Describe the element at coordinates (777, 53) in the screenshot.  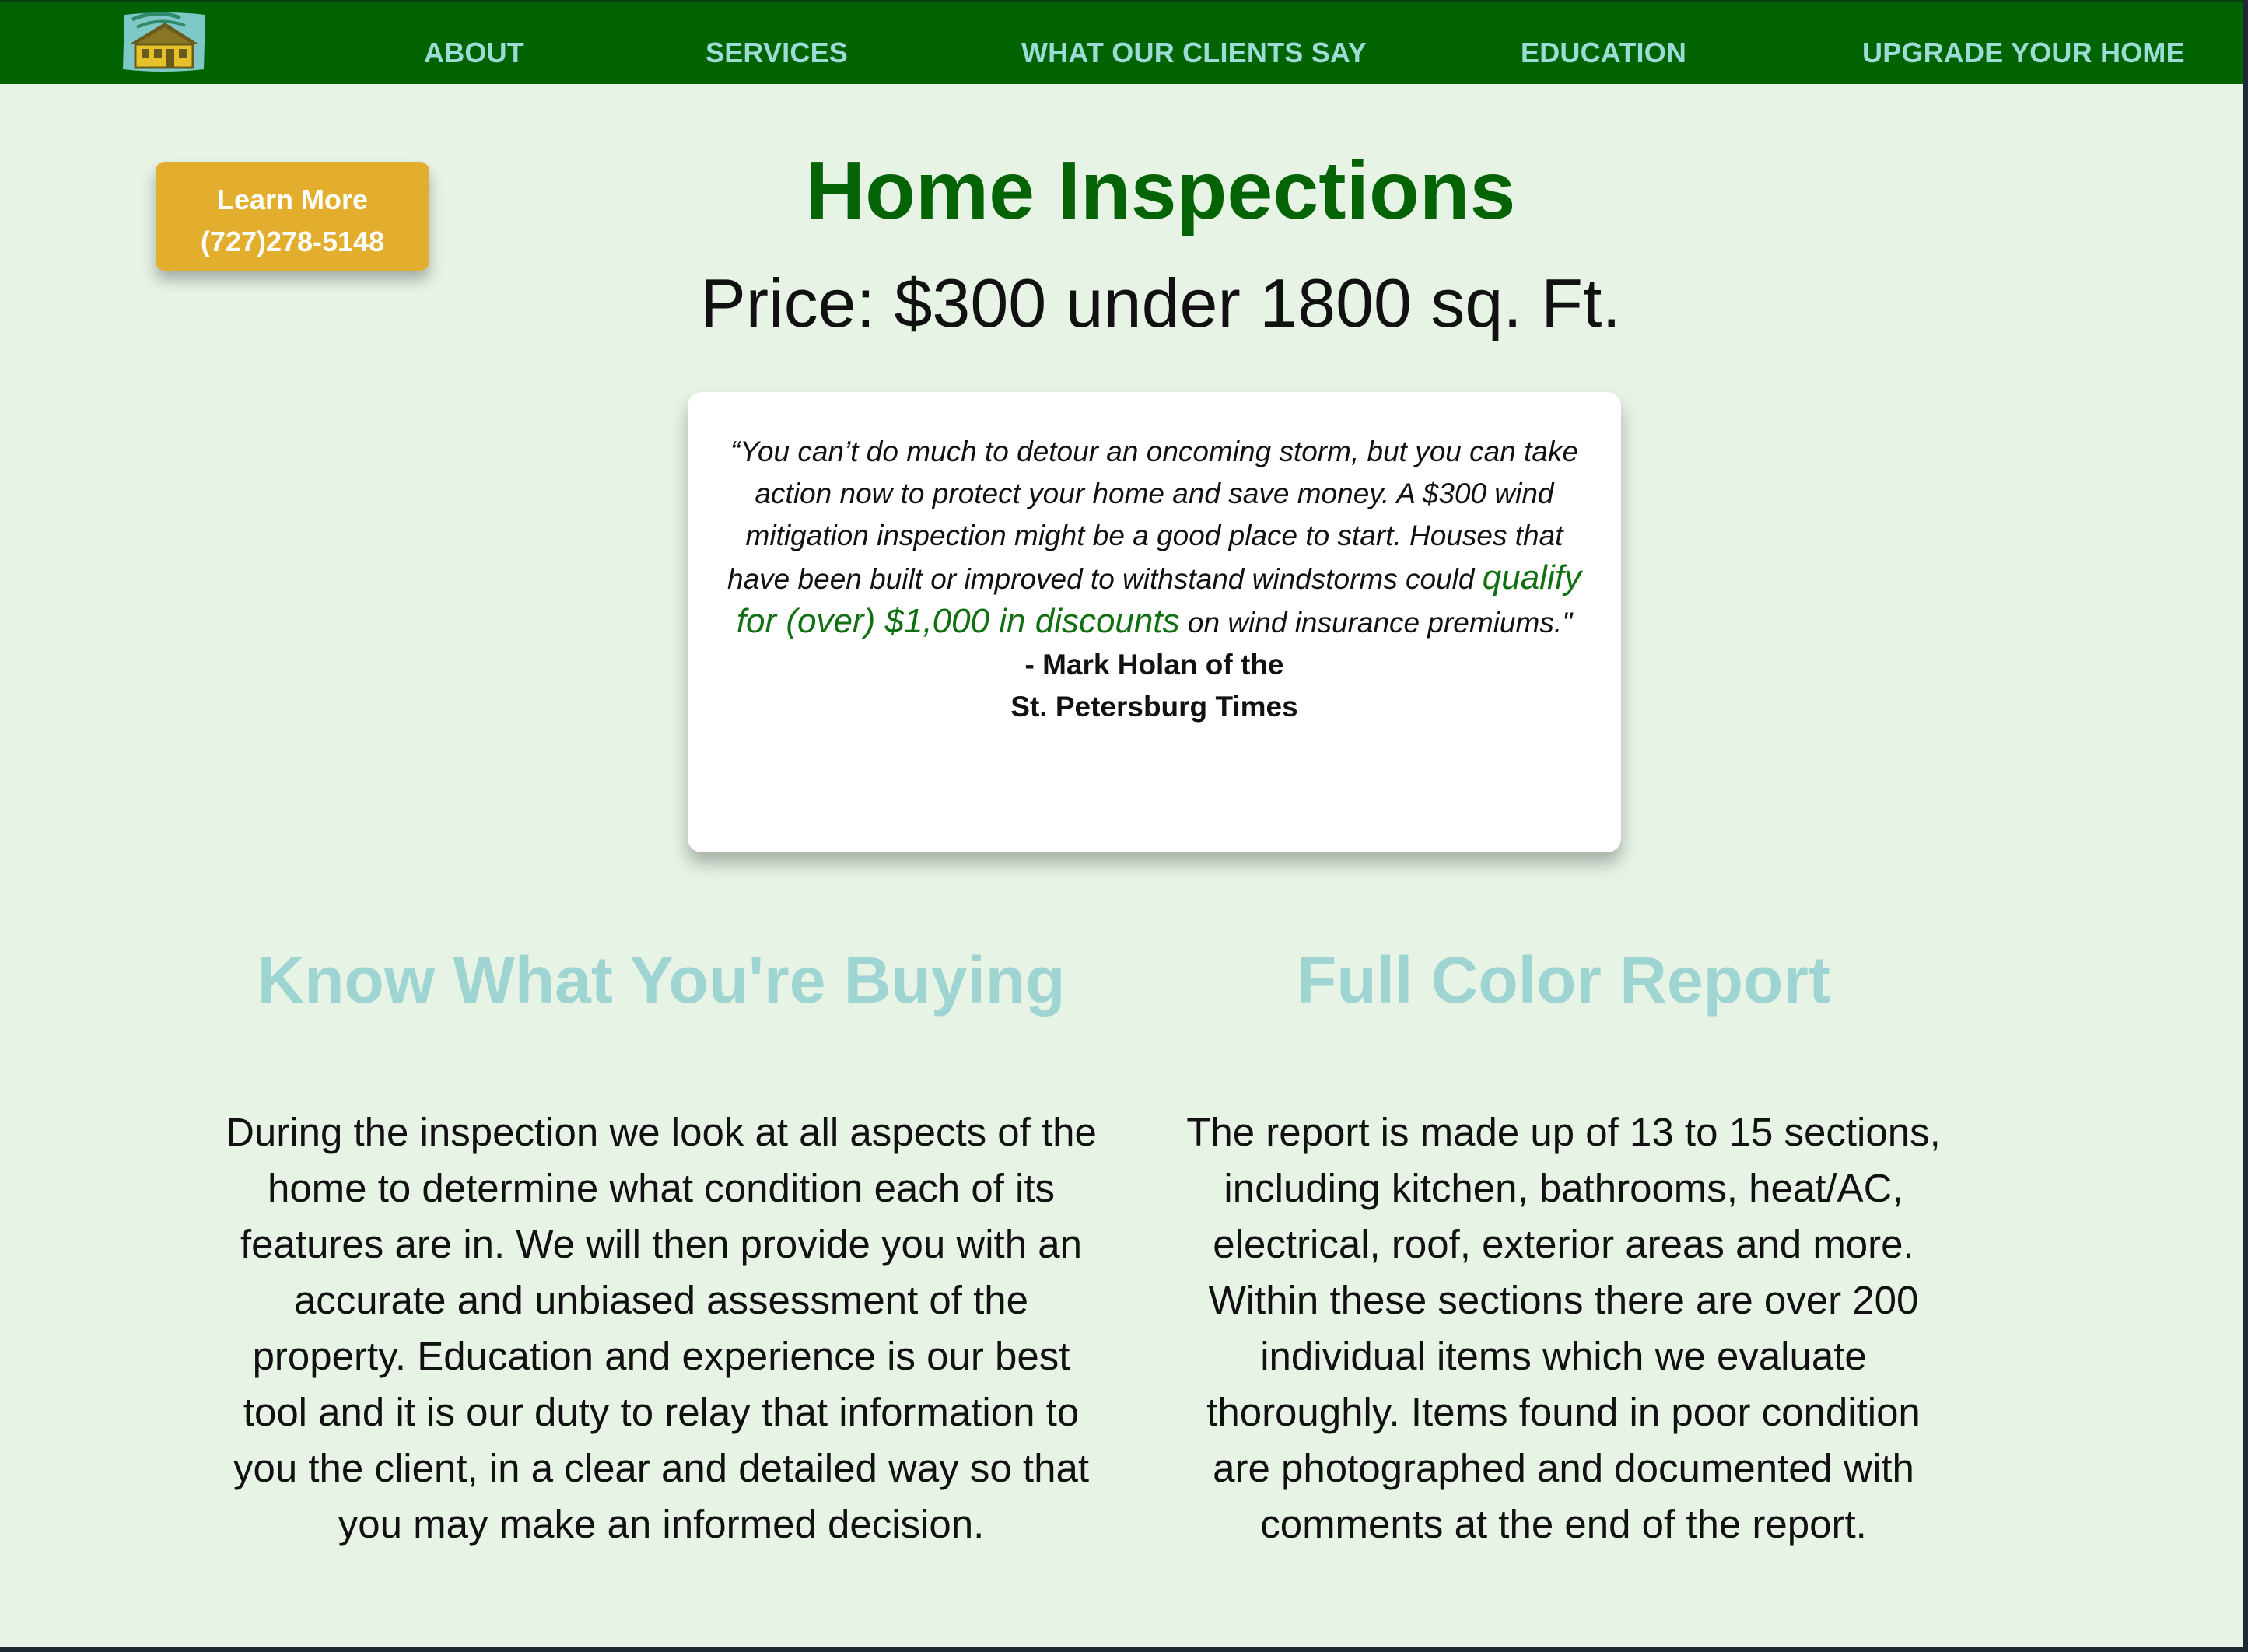
I see `nav-services: SERVICES` at that location.